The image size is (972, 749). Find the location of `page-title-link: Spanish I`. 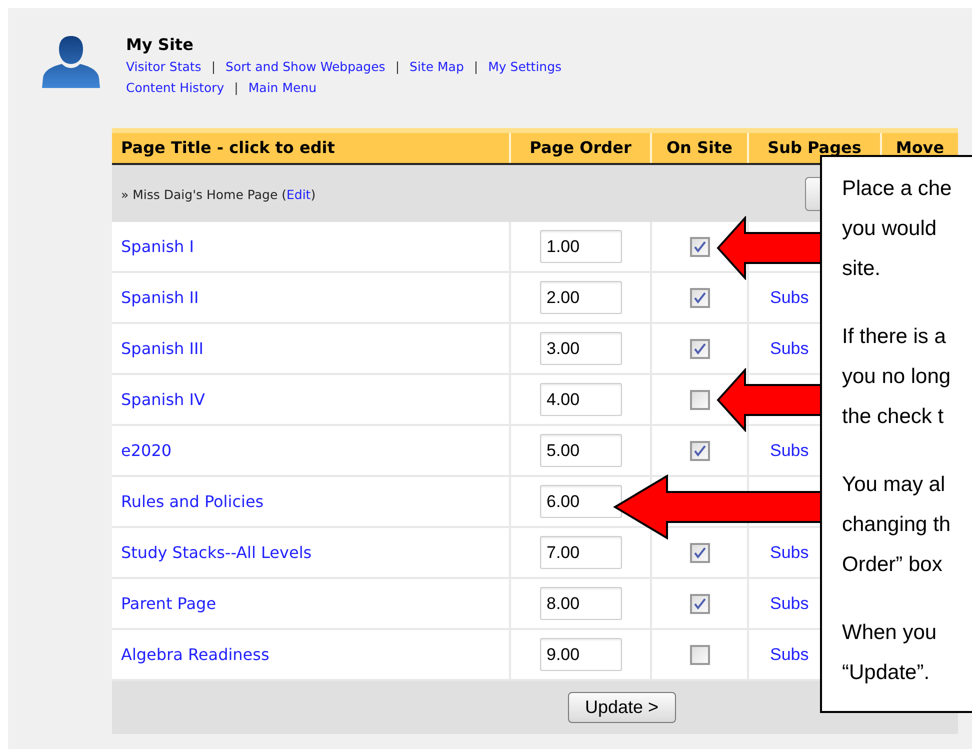

page-title-link: Spanish I is located at coordinates (157, 246).